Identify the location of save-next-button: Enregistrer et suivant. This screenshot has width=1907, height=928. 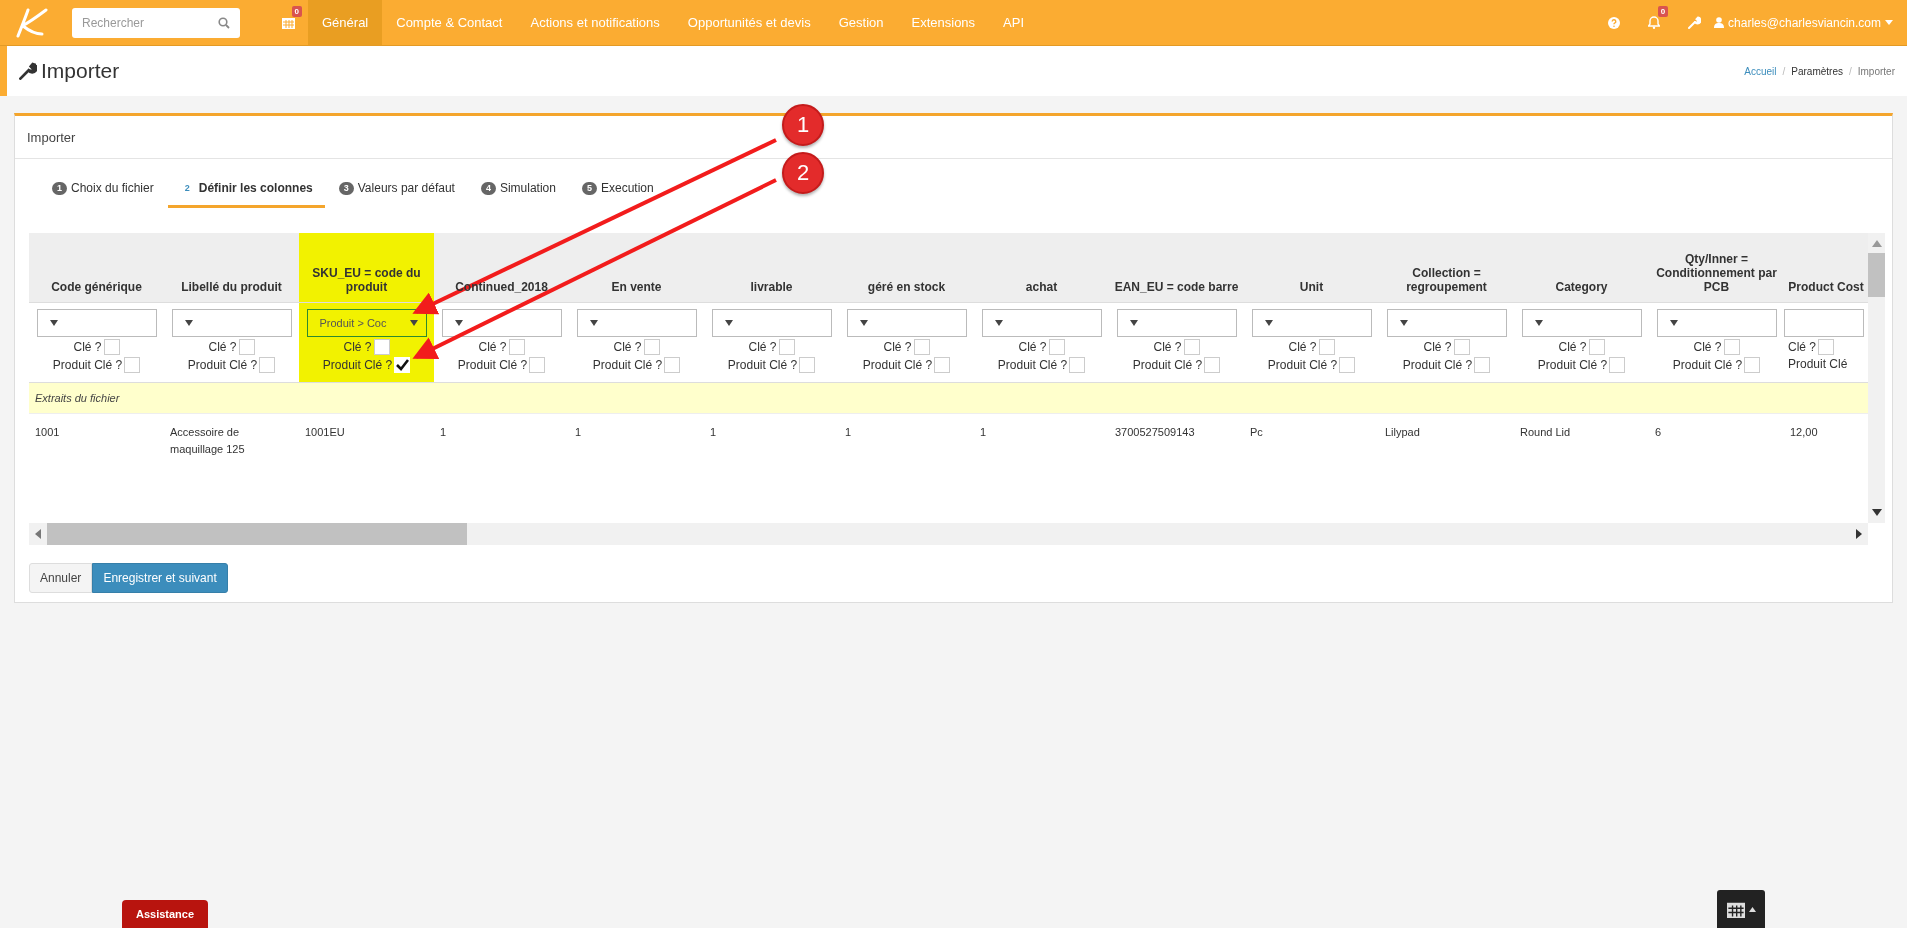
(160, 578).